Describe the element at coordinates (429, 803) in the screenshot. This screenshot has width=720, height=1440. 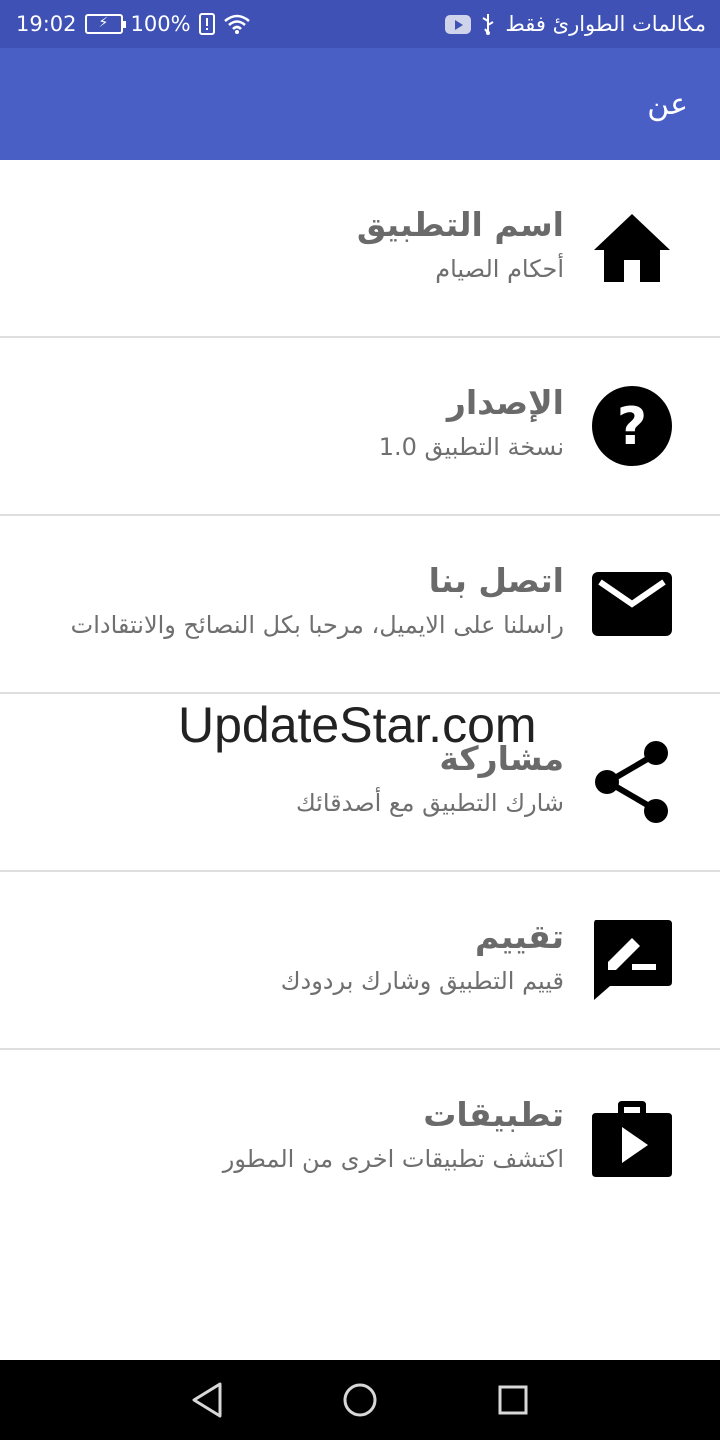
I see `list-item-subtitle: شارك التطبيق مع أصدقائك` at that location.